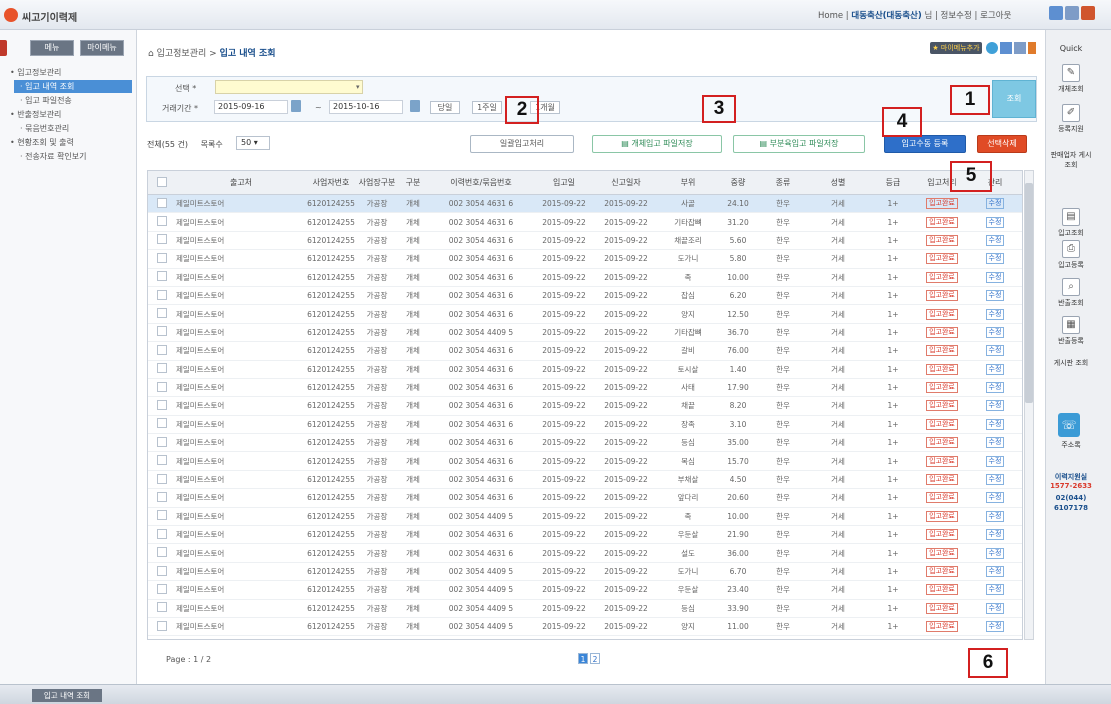 This screenshot has height=704, width=1111. Describe the element at coordinates (1071, 363) in the screenshot. I see `quick-board: 게시판 조회` at that location.